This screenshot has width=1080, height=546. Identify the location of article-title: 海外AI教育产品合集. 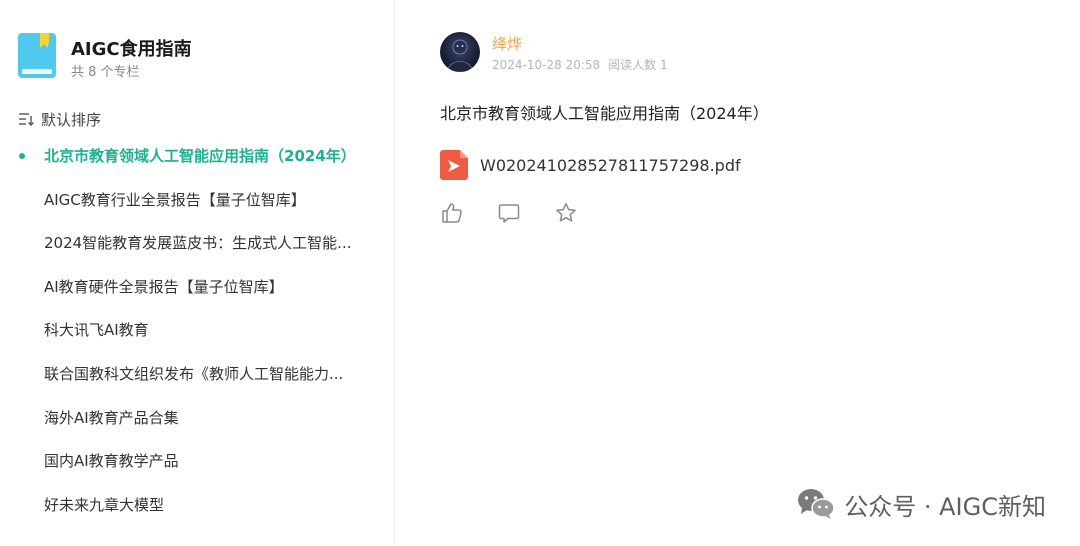
(111, 417).